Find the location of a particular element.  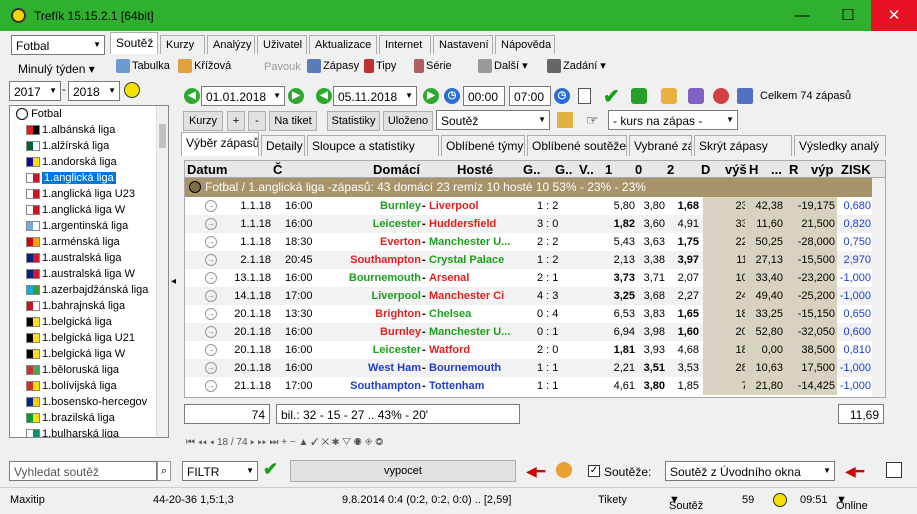

next-date-to-icon: ▶ is located at coordinates (431, 96).